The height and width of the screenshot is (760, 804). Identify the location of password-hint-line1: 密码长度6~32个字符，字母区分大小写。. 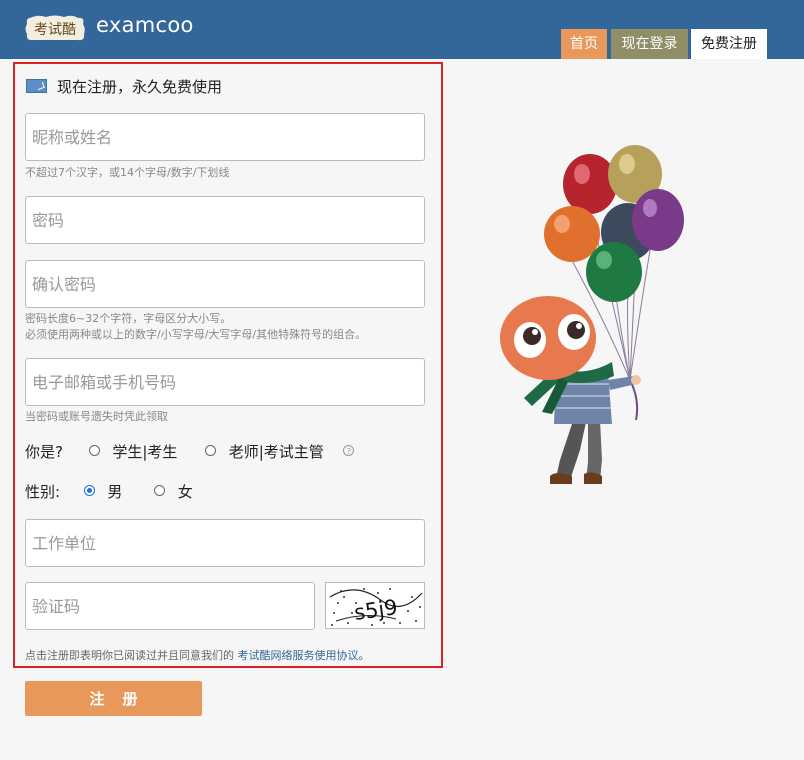
(128, 318).